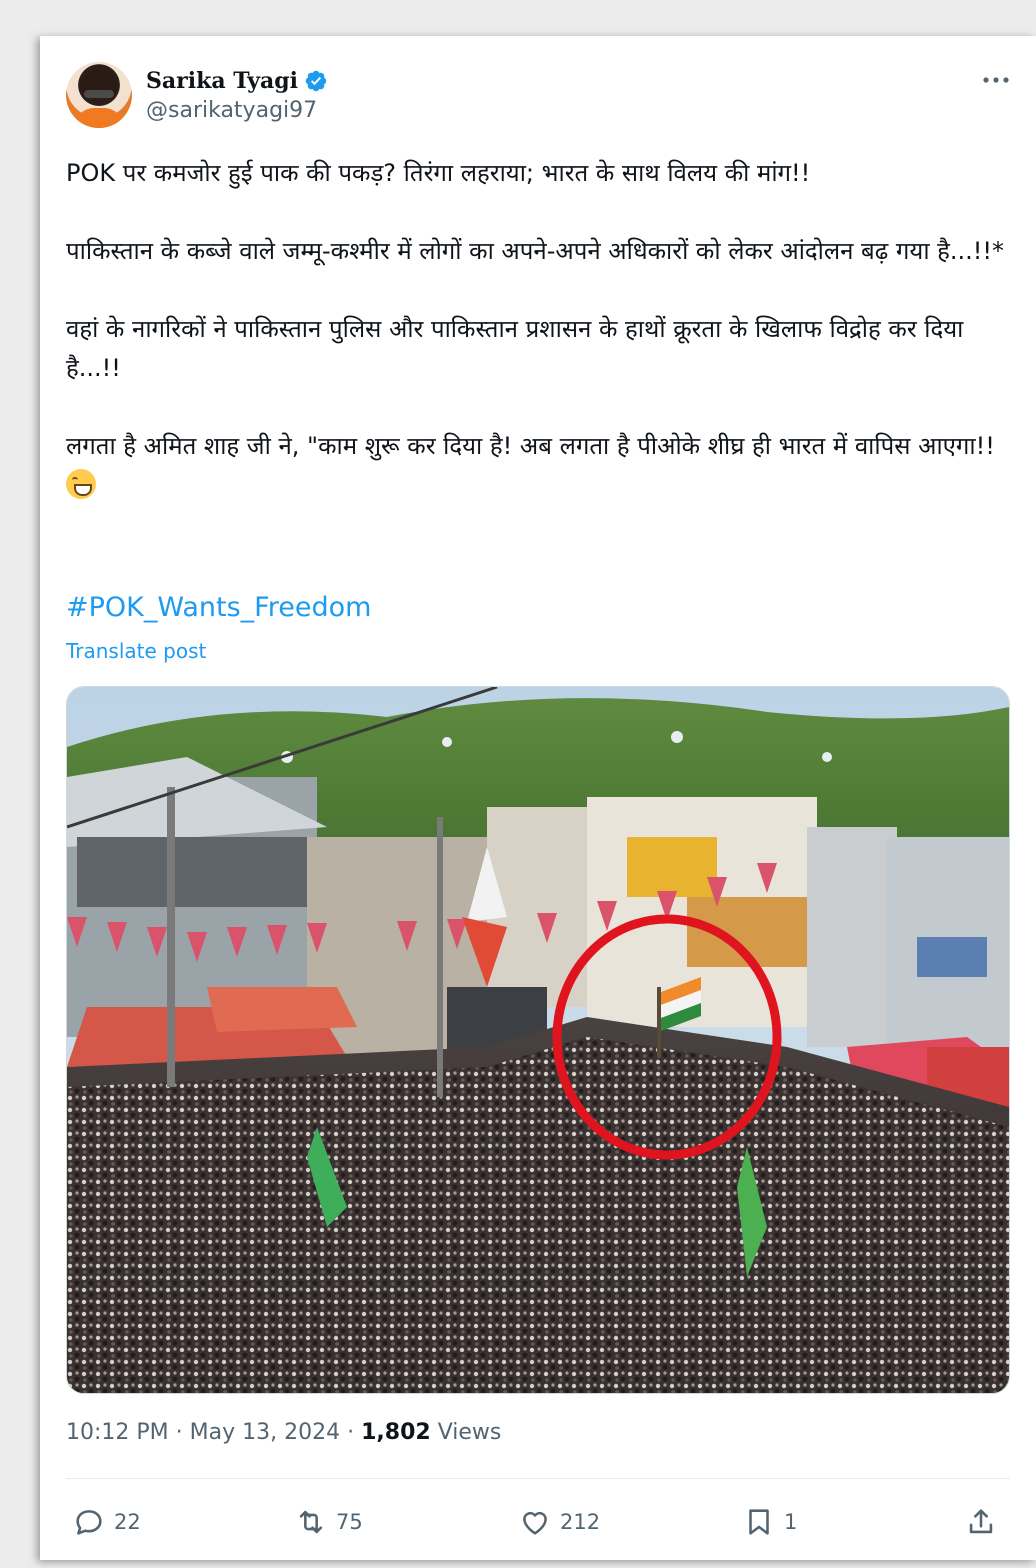 This screenshot has width=1036, height=1568. Describe the element at coordinates (759, 1522) in the screenshot. I see `bookmark-icon` at that location.